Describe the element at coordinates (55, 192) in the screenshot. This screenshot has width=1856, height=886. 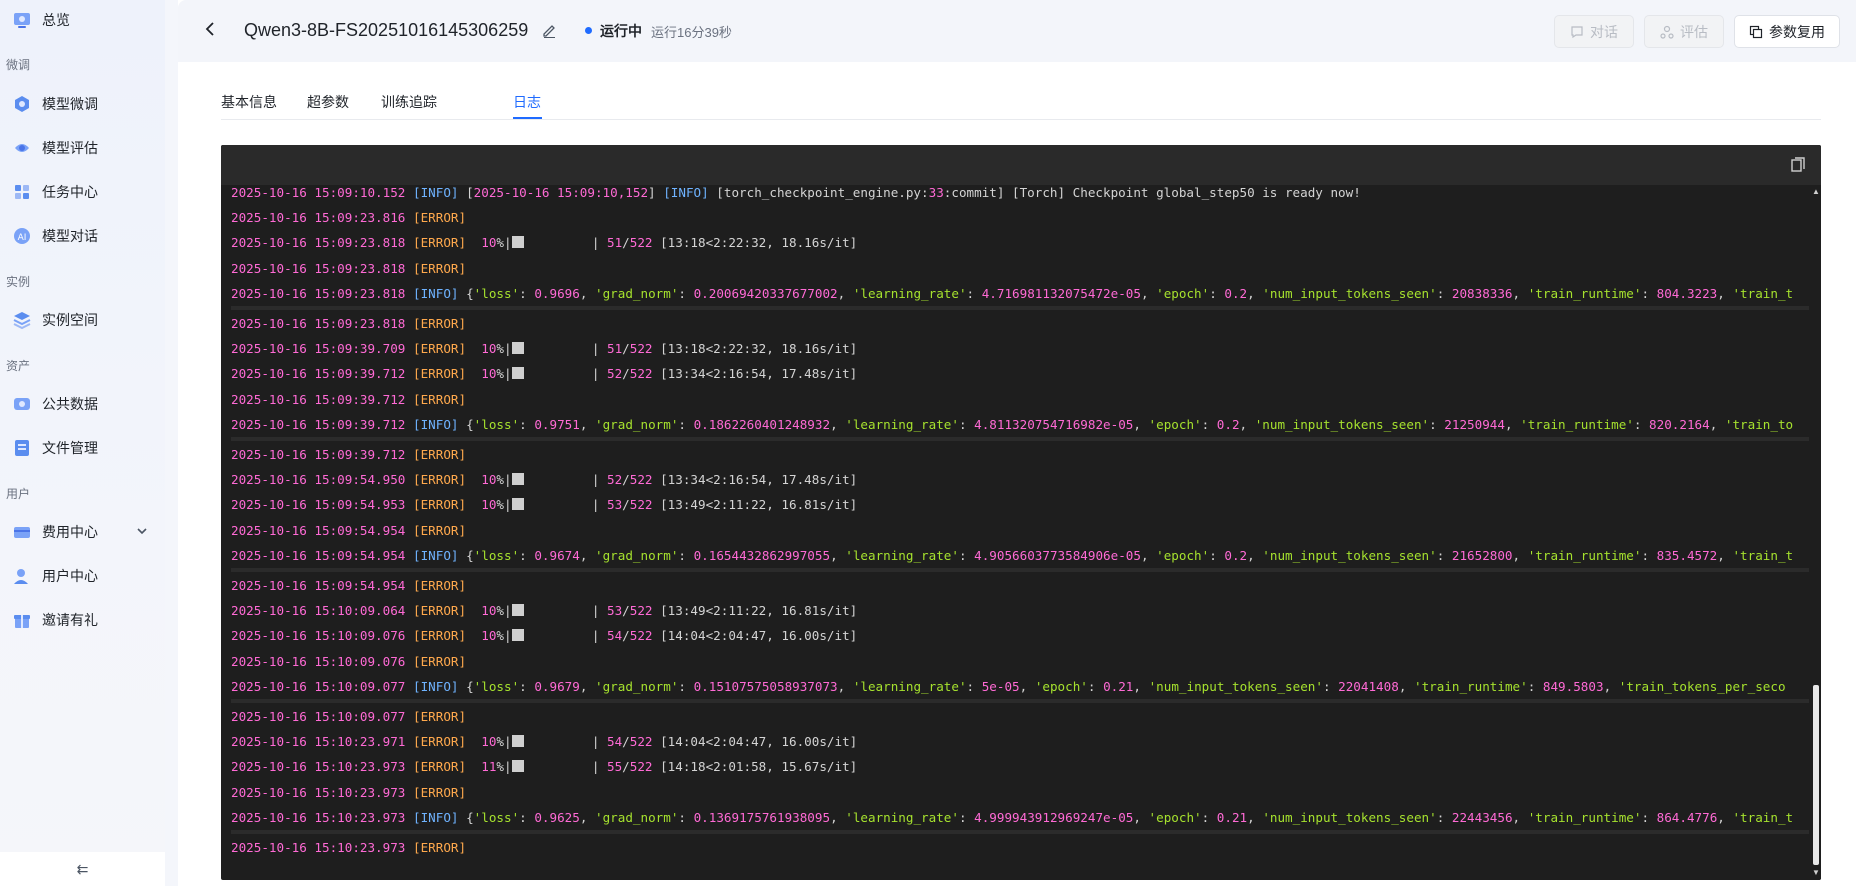
I see `sidebar-item-task-center: 任务中心` at that location.